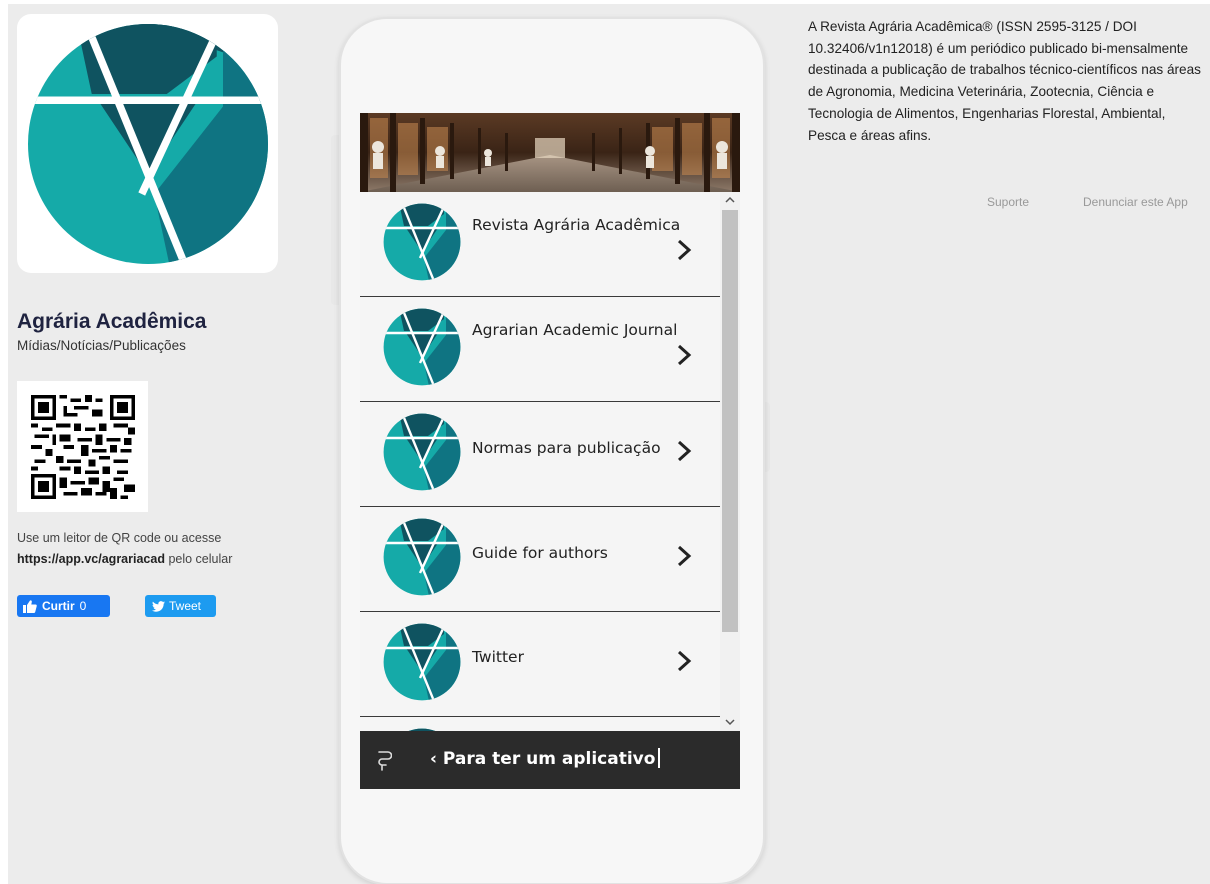  Describe the element at coordinates (566, 448) in the screenshot. I see `menu-item-label: Normas para publicação` at that location.